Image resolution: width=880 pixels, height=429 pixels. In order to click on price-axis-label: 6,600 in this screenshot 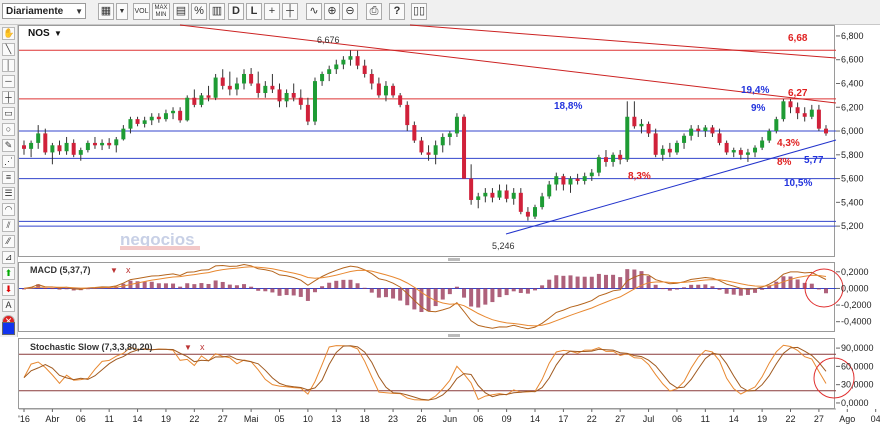, I will do `click(852, 60)`.